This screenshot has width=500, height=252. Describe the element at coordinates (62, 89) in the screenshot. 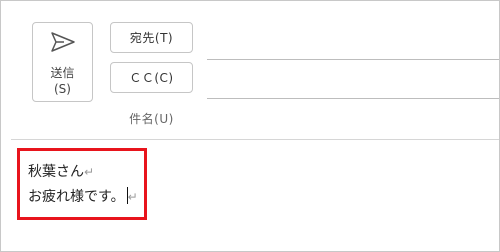

I see `send-shortcut: (S)` at that location.